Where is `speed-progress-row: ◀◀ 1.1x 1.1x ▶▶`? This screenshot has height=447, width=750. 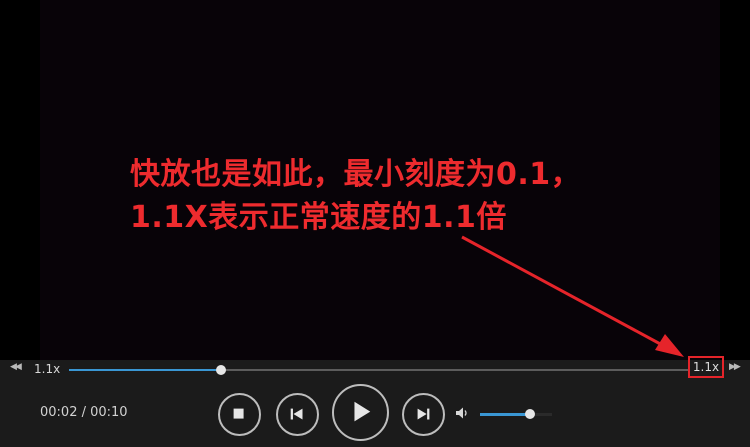 speed-progress-row: ◀◀ 1.1x 1.1x ▶▶ is located at coordinates (375, 369).